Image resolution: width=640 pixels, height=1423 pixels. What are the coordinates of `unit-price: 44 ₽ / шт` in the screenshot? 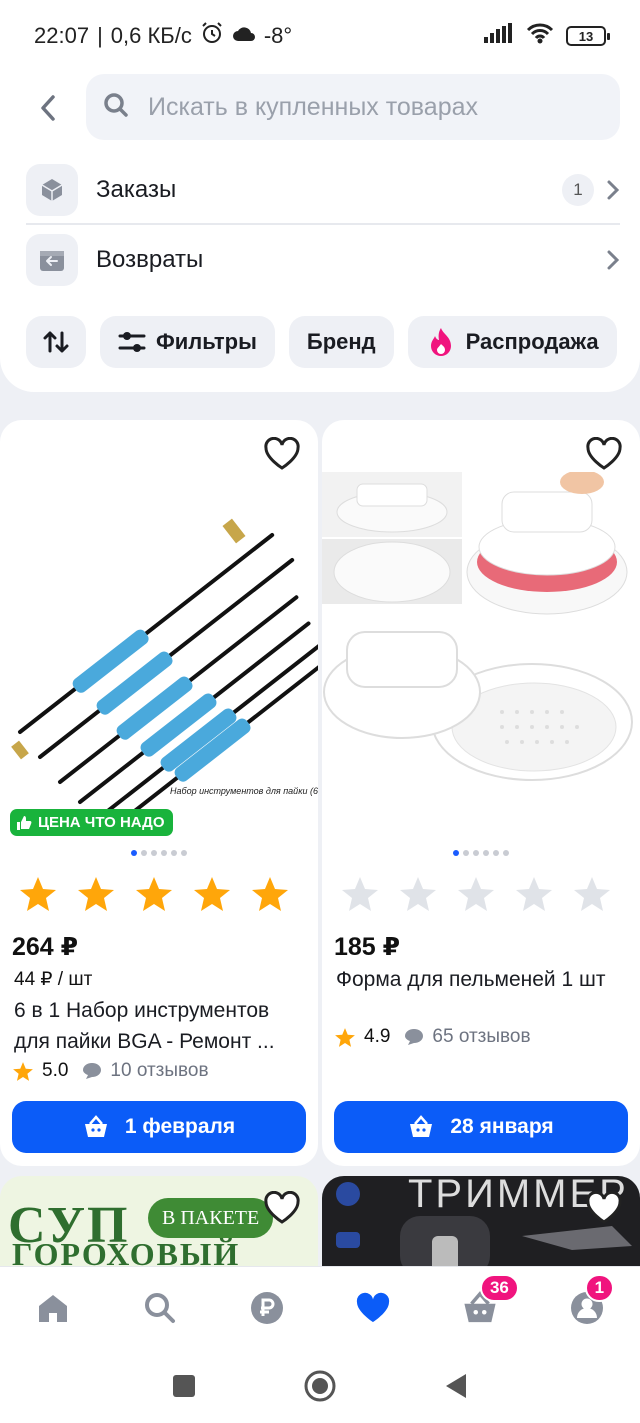 It's located at (53, 979).